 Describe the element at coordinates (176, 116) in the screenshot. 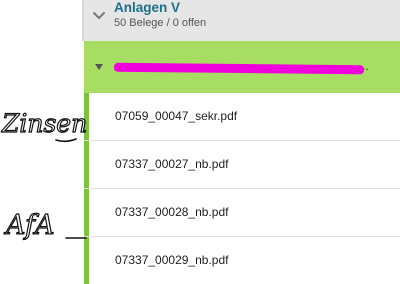

I see `document-name: 07059_00047_sekr.pdf` at that location.